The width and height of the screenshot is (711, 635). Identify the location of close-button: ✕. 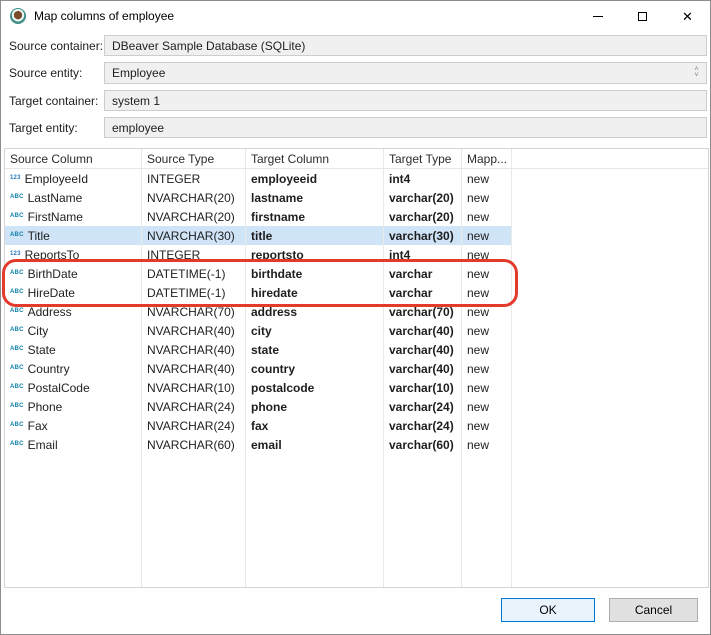
(687, 16).